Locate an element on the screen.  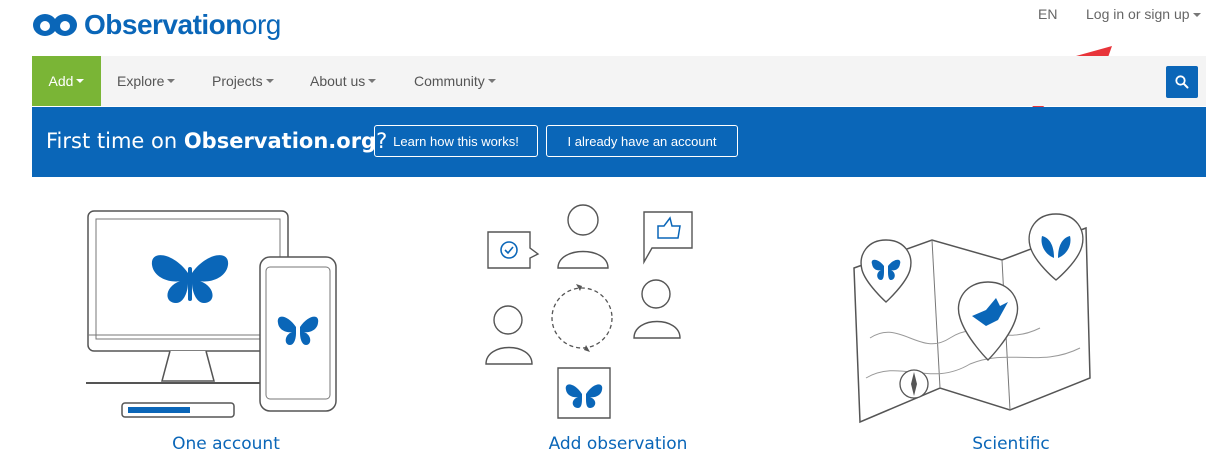
banner-heading: First time on Observation.org? is located at coordinates (217, 141).